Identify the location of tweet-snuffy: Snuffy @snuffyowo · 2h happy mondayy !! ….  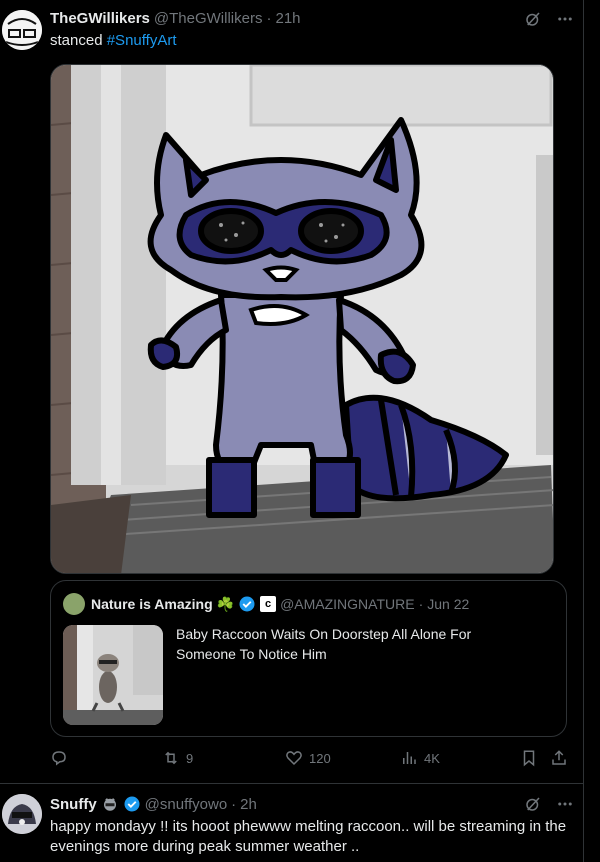
(291, 823).